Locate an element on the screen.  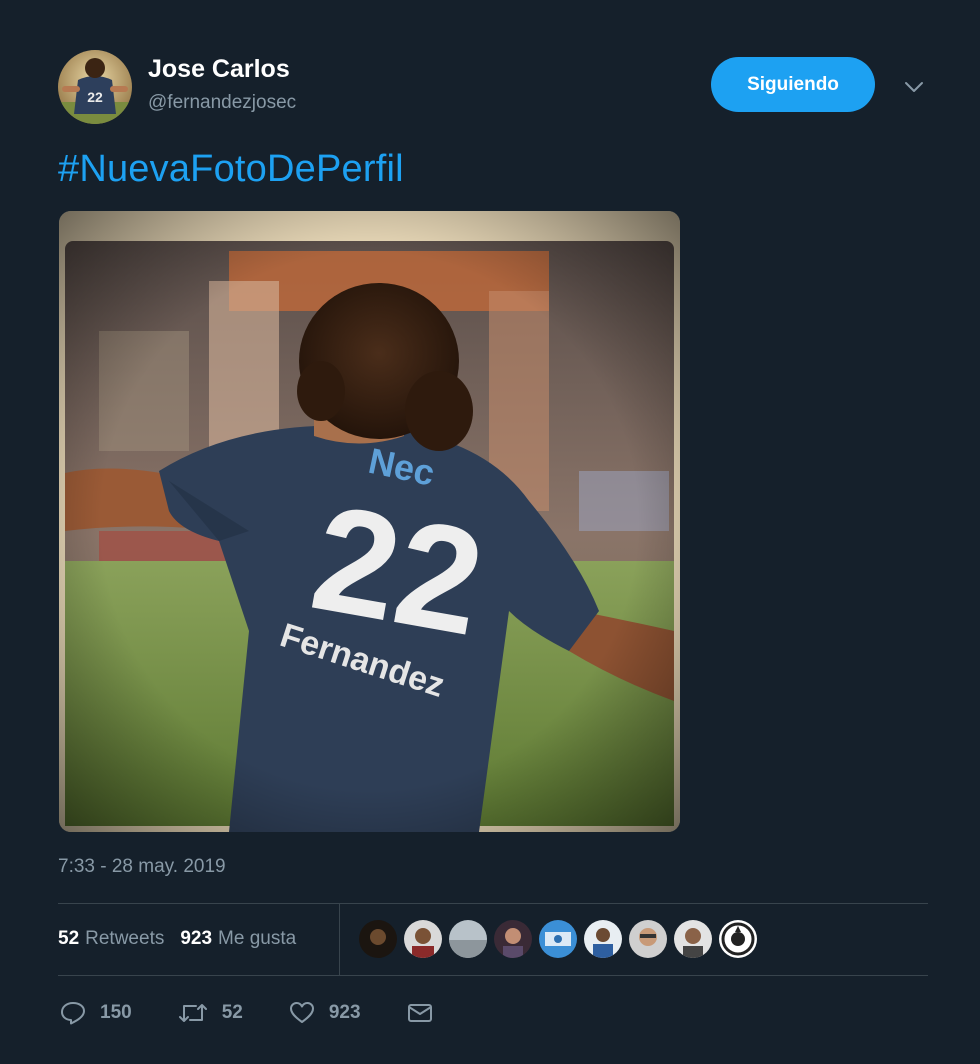
reply-button: 150 is located at coordinates (96, 1013).